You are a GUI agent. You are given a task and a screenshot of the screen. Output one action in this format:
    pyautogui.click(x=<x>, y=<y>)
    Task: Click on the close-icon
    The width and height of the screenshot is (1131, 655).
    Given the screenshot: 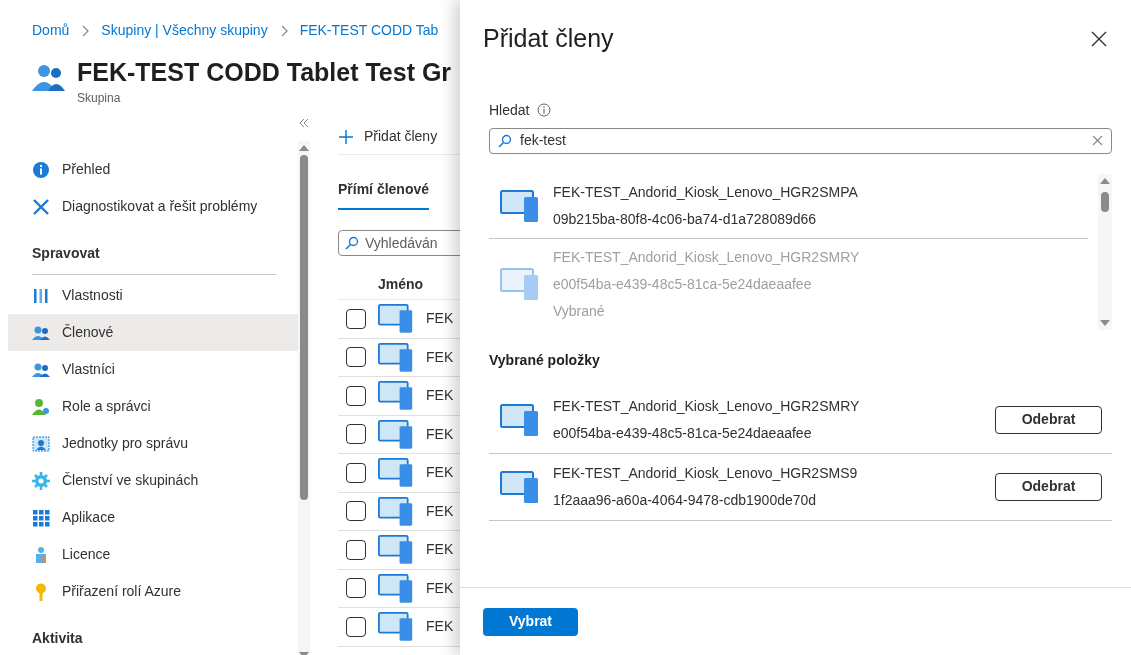 What is the action you would take?
    pyautogui.click(x=1099, y=38)
    